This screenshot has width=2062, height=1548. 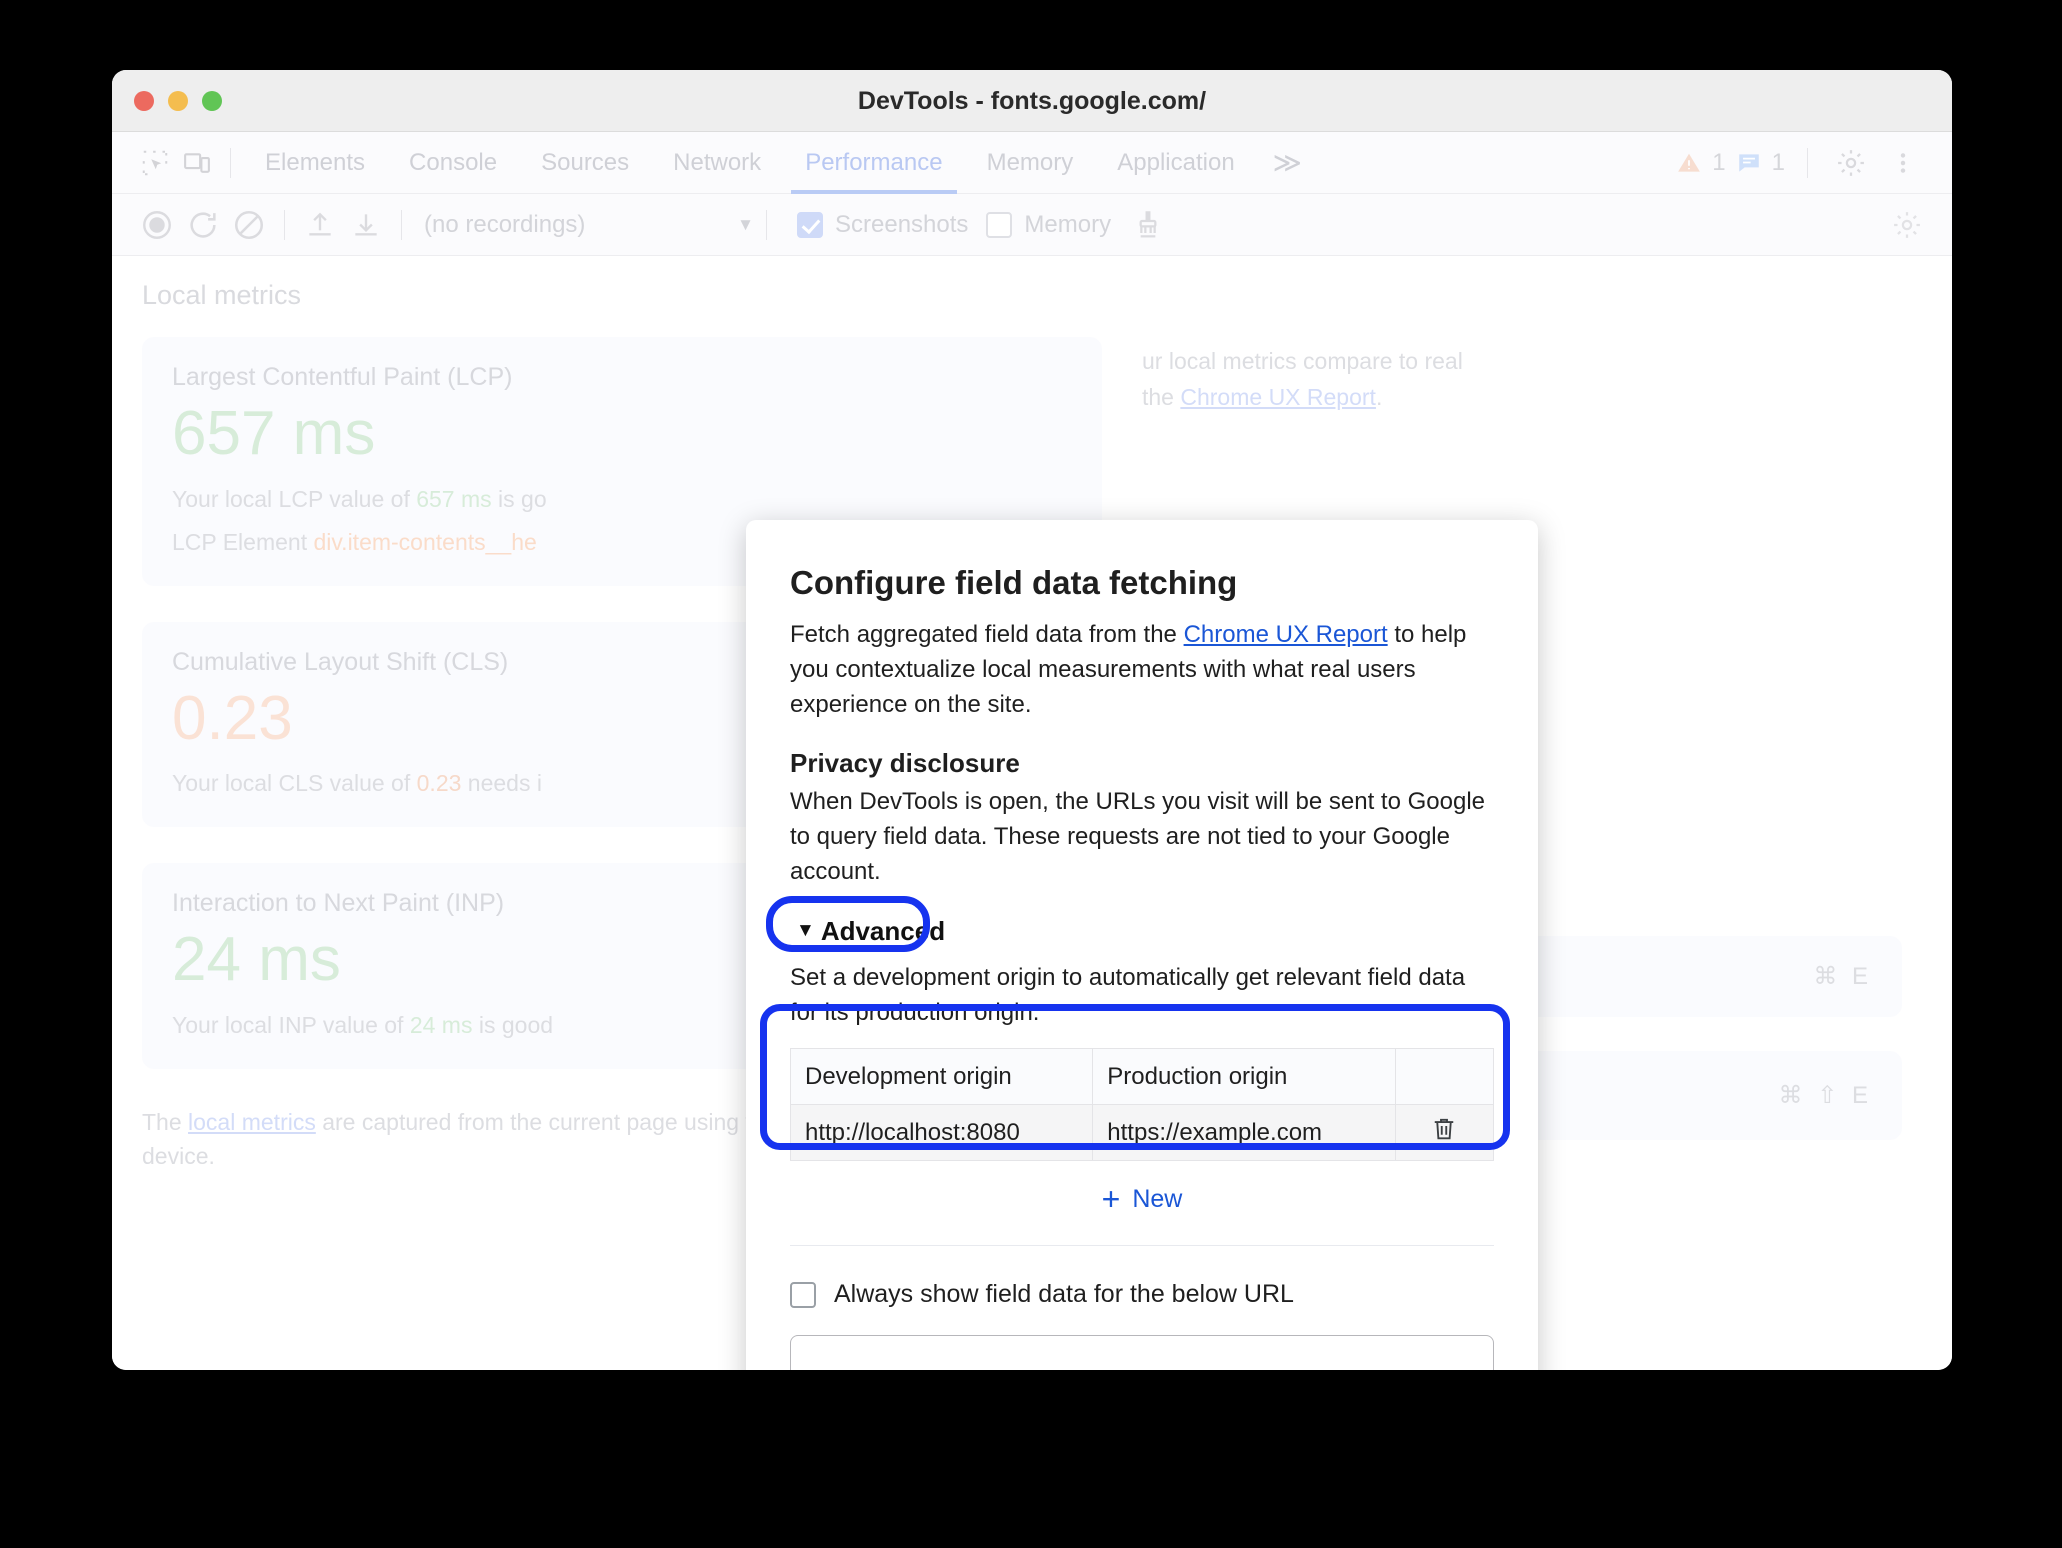 I want to click on tab-memory: Memory, so click(x=1030, y=163).